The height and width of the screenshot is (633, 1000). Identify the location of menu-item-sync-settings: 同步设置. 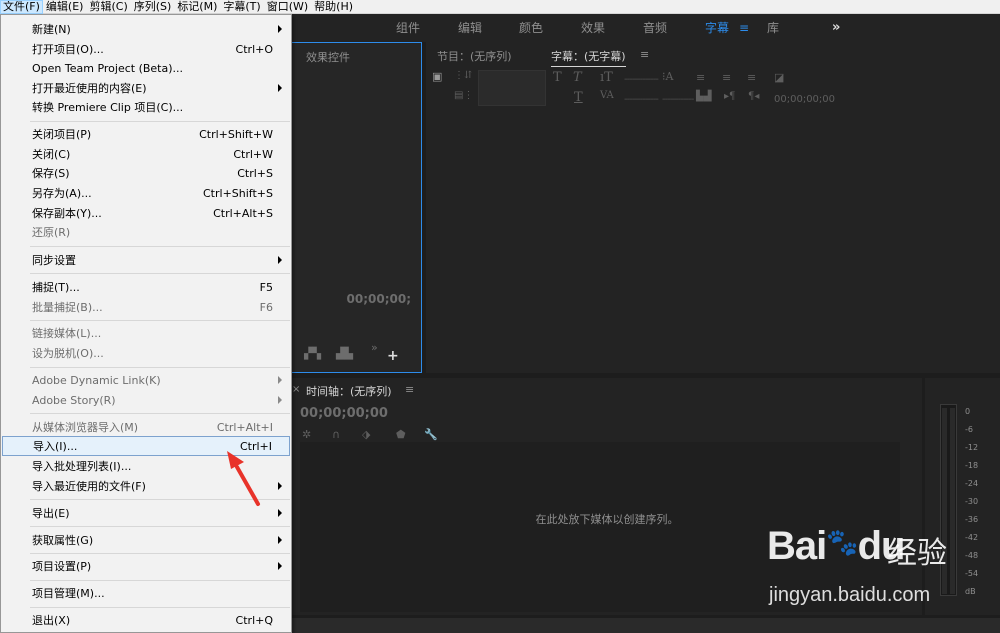
(146, 260).